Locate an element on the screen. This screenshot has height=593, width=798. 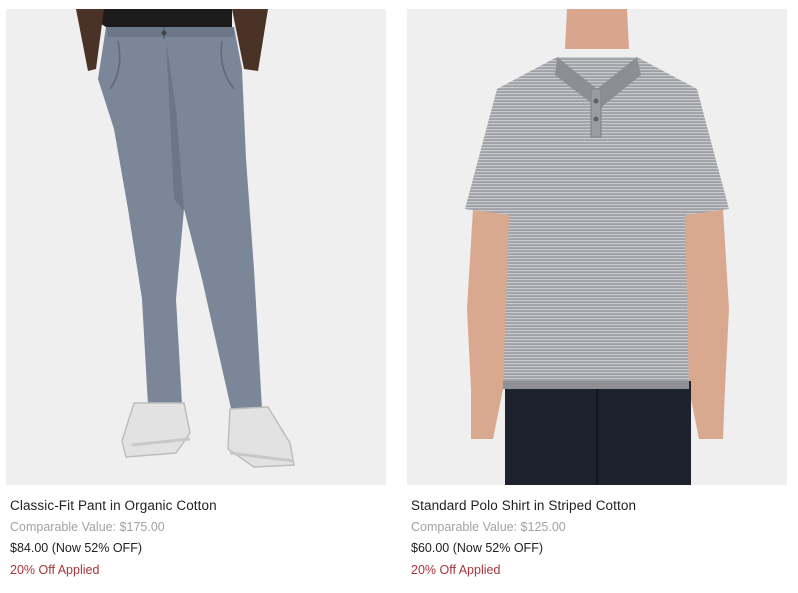
product-name: Standard Polo Shirt in Striped Cotton is located at coordinates (599, 505).